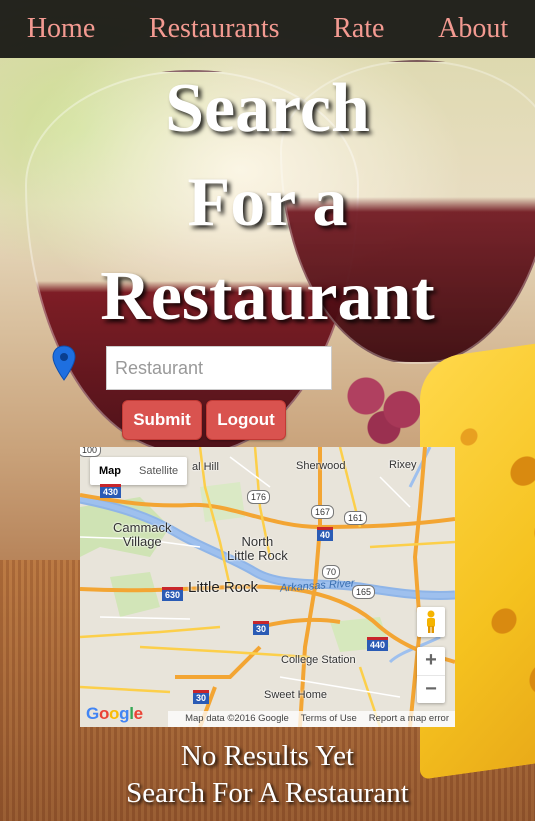  Describe the element at coordinates (259, 497) in the screenshot. I see `highway-shield-176: 176` at that location.